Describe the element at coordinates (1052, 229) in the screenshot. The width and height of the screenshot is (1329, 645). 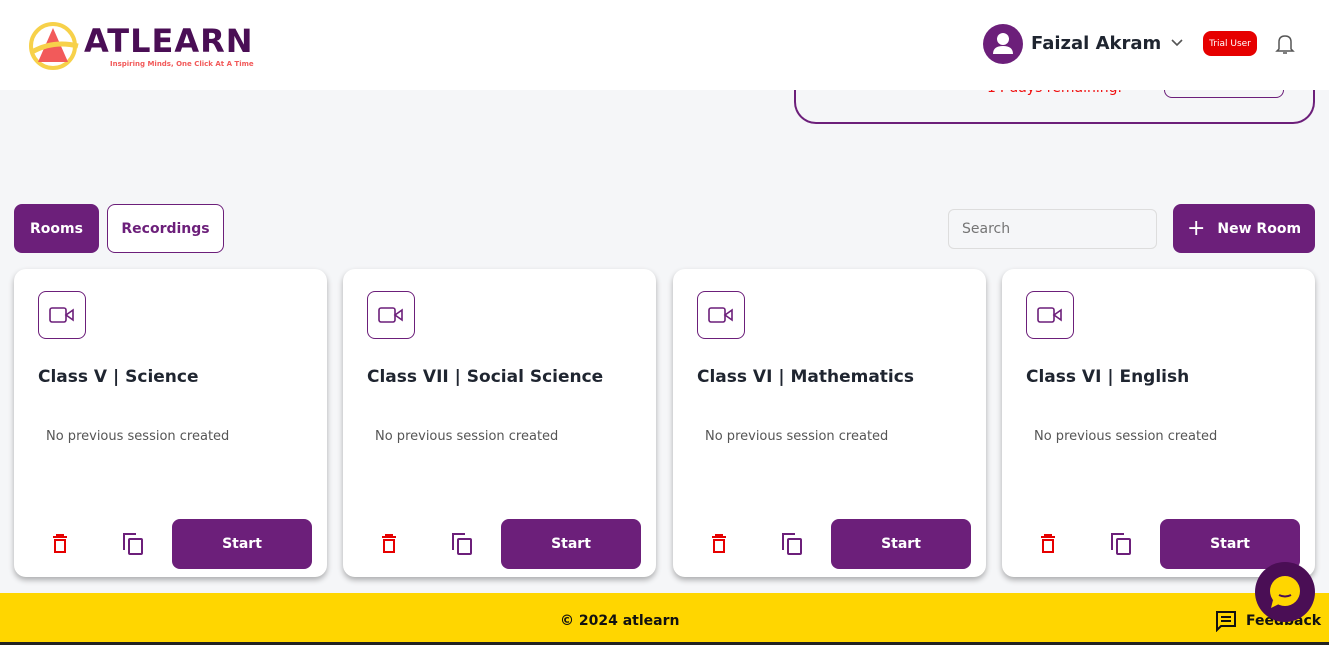
I see `search-input` at that location.